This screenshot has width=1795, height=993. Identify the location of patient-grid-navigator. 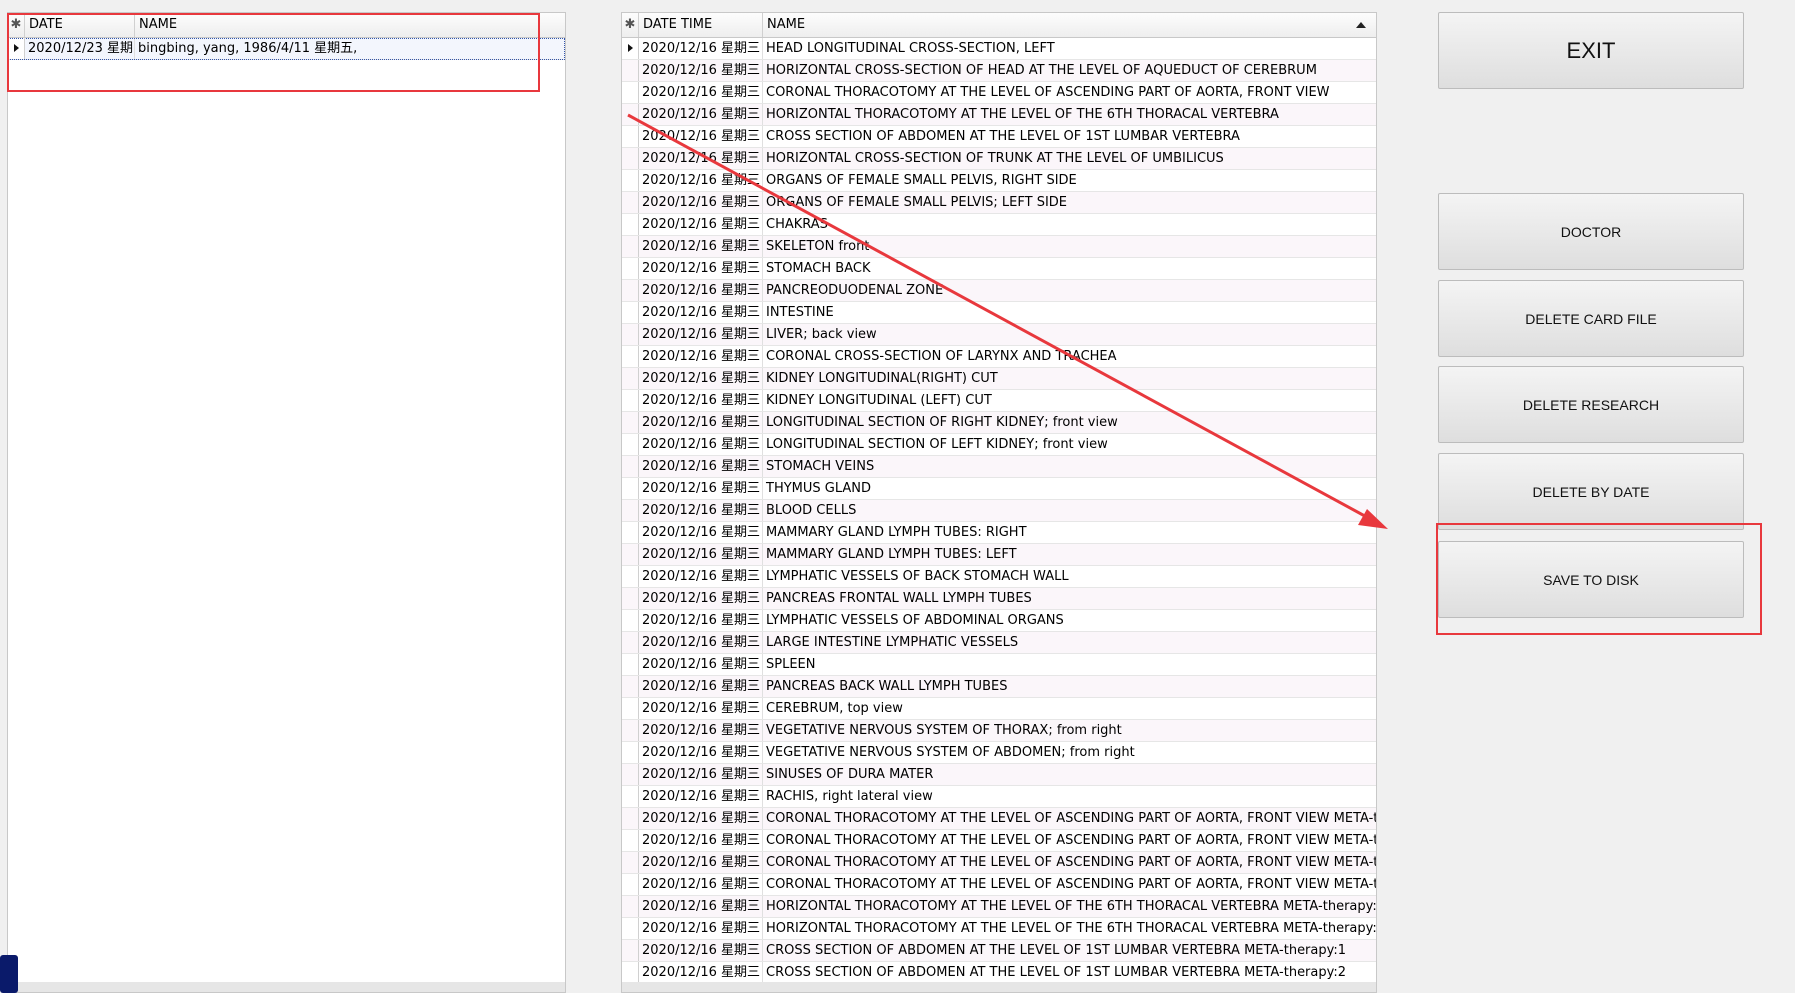
(286, 987).